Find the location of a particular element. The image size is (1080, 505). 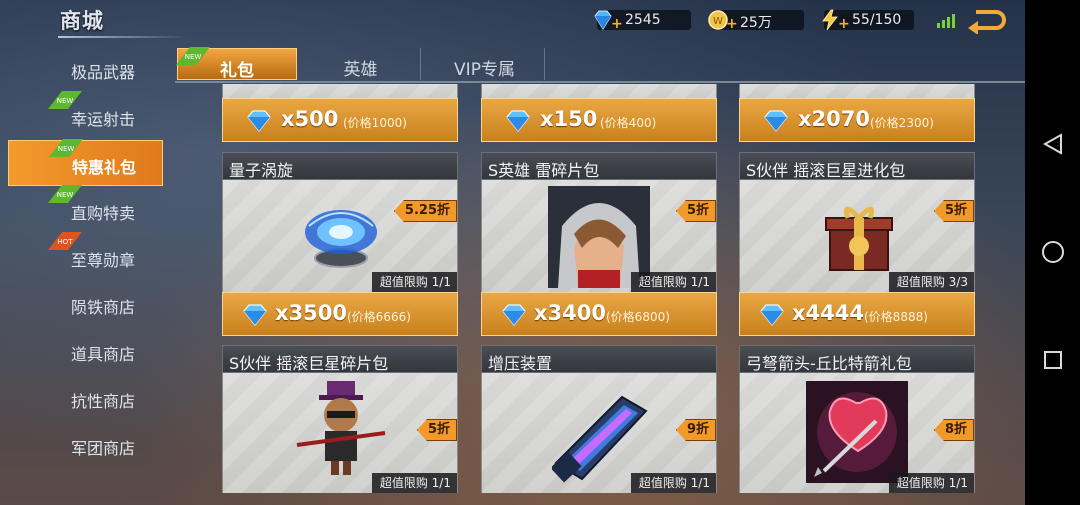

add-diamond-icon: + is located at coordinates (617, 24).